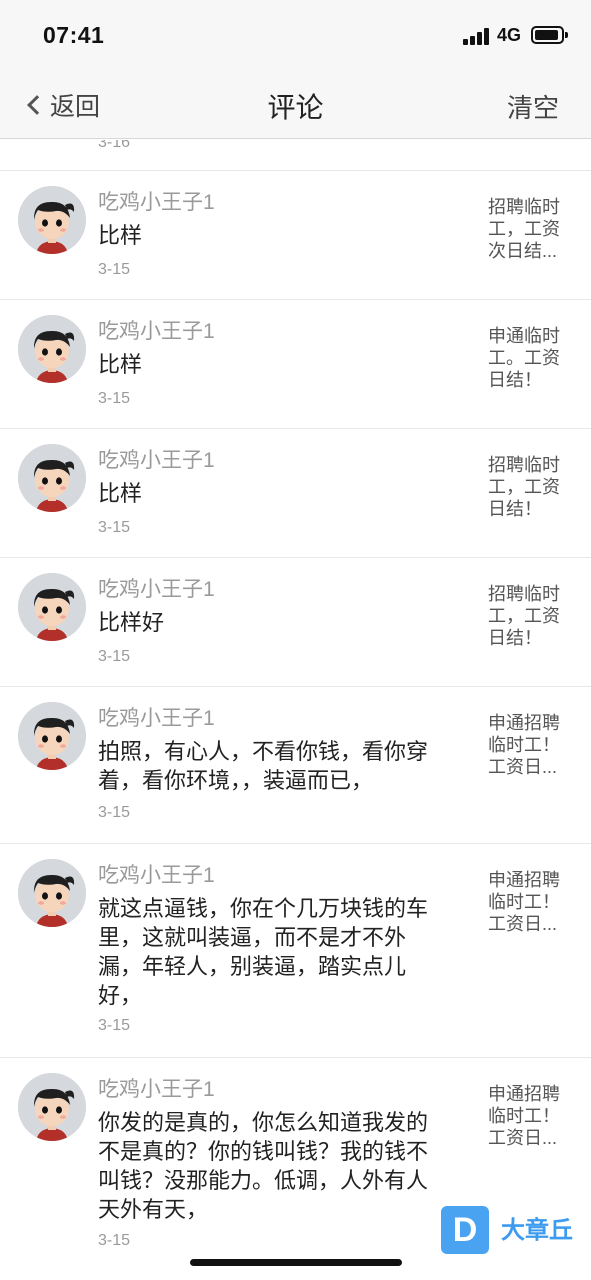 The height and width of the screenshot is (1280, 591). I want to click on nav-bar: 返回 评论 清空, so click(295, 105).